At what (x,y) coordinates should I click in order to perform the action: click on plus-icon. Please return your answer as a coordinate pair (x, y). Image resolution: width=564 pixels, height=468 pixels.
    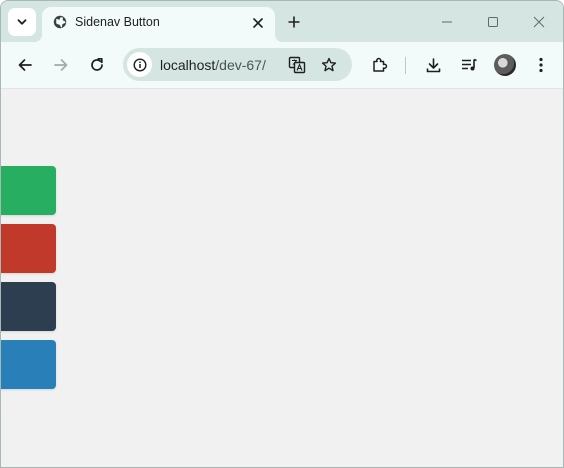
    Looking at the image, I should click on (294, 22).